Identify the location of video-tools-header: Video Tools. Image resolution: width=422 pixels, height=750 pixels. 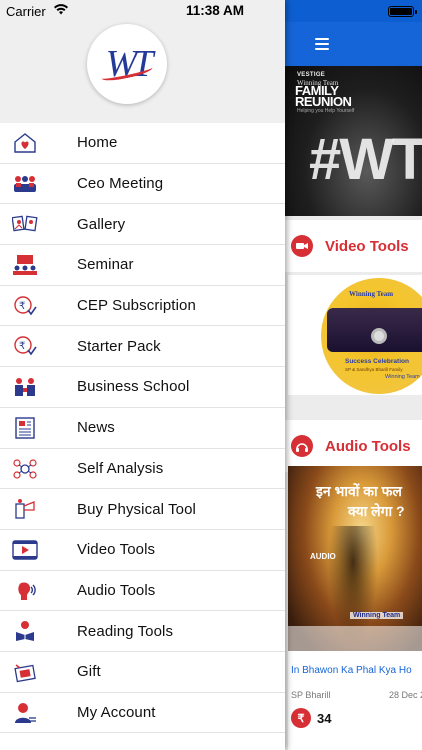
(353, 246).